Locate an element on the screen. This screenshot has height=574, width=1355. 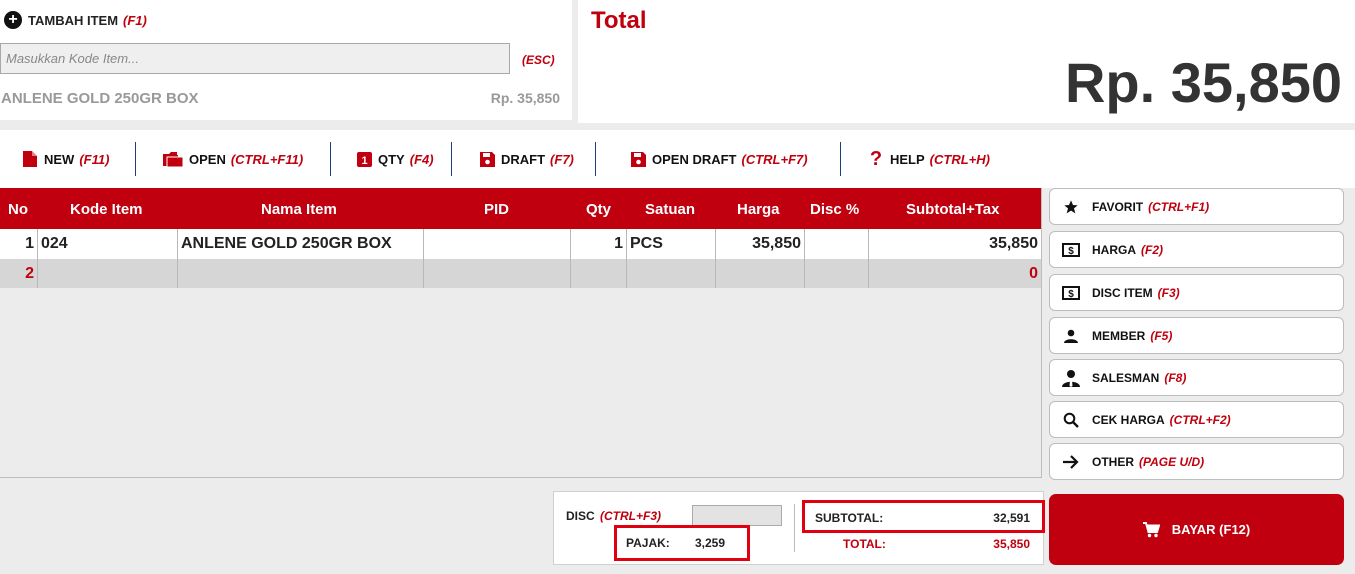
qty-icon: 1 is located at coordinates (364, 159).